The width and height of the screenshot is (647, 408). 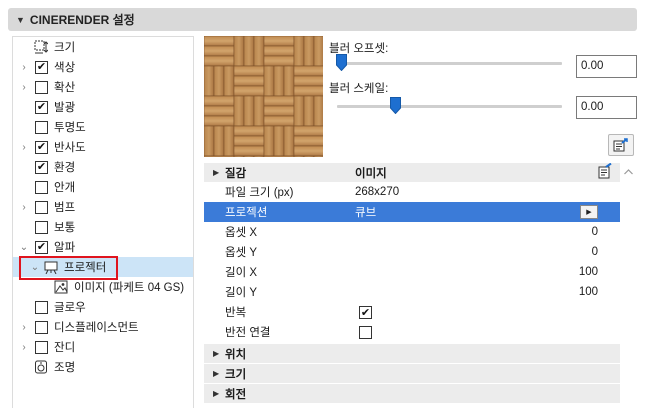 What do you see at coordinates (263, 96) in the screenshot?
I see `texture-thumbnail` at bounding box center [263, 96].